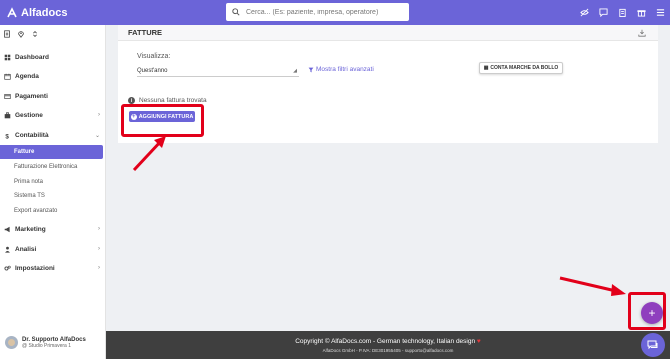  What do you see at coordinates (652, 313) in the screenshot?
I see `fab-add-button: +` at bounding box center [652, 313].